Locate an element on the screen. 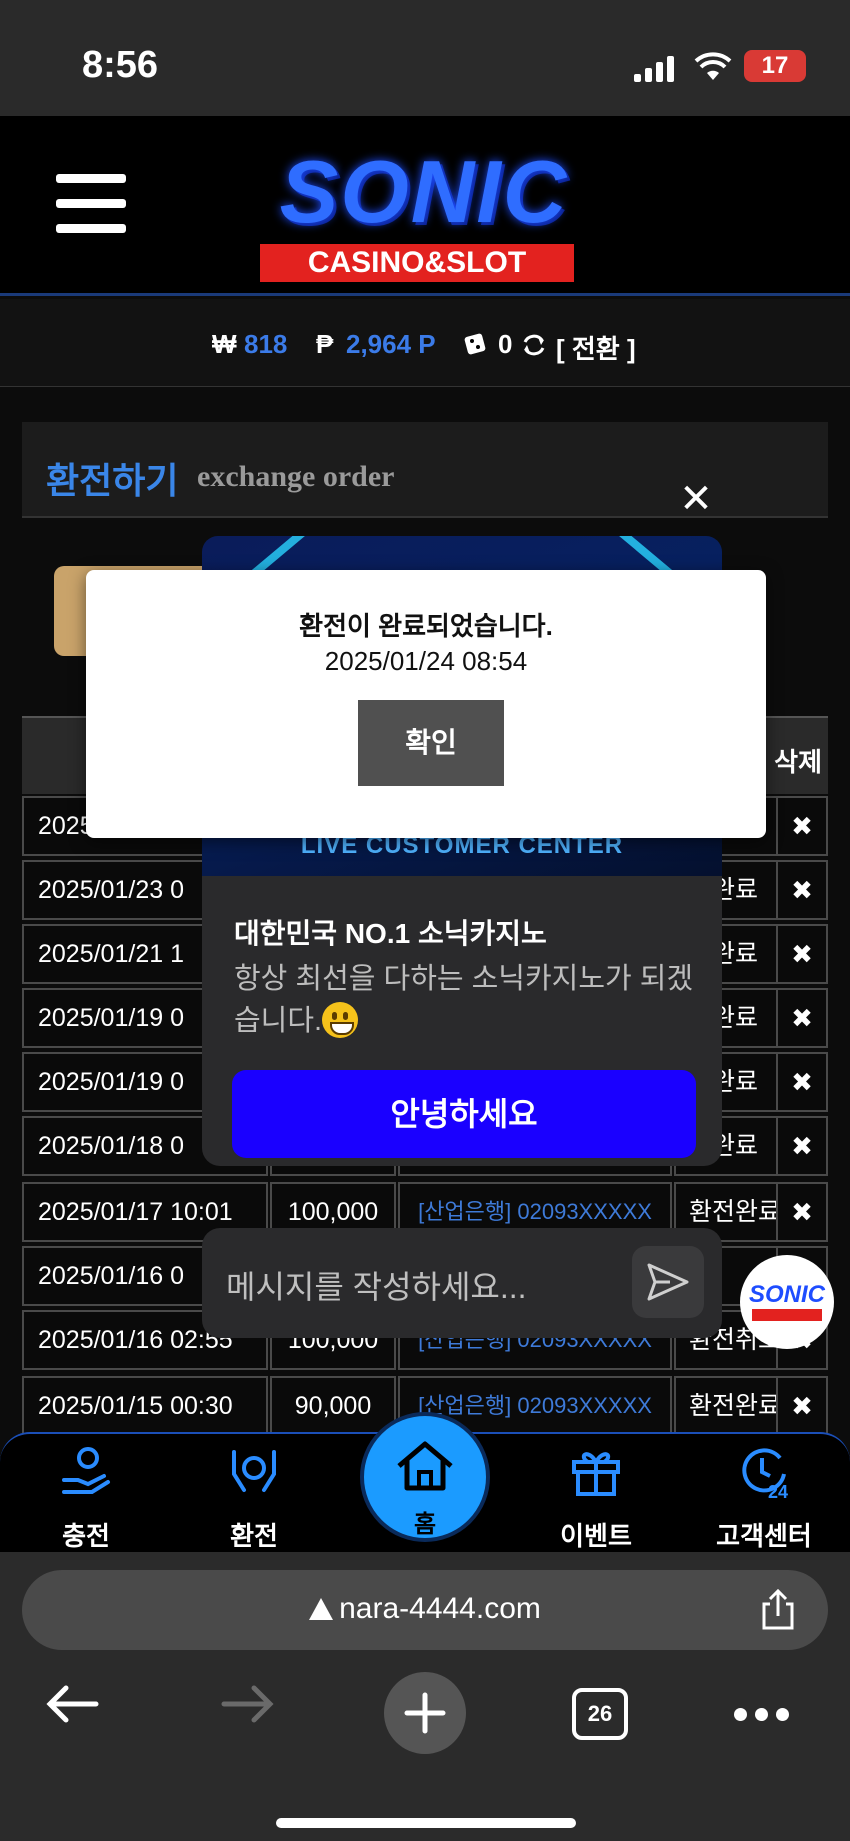 Image resolution: width=850 pixels, height=1841 pixels. url-text: nara-4444.com is located at coordinates (425, 1609).